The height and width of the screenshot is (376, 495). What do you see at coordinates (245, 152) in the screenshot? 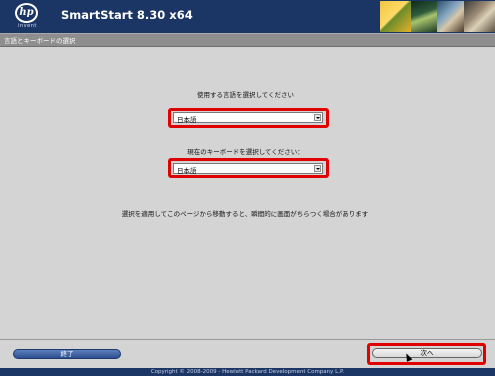
I see `keyboard-label: 現在のキーボードを選択してください：` at bounding box center [245, 152].